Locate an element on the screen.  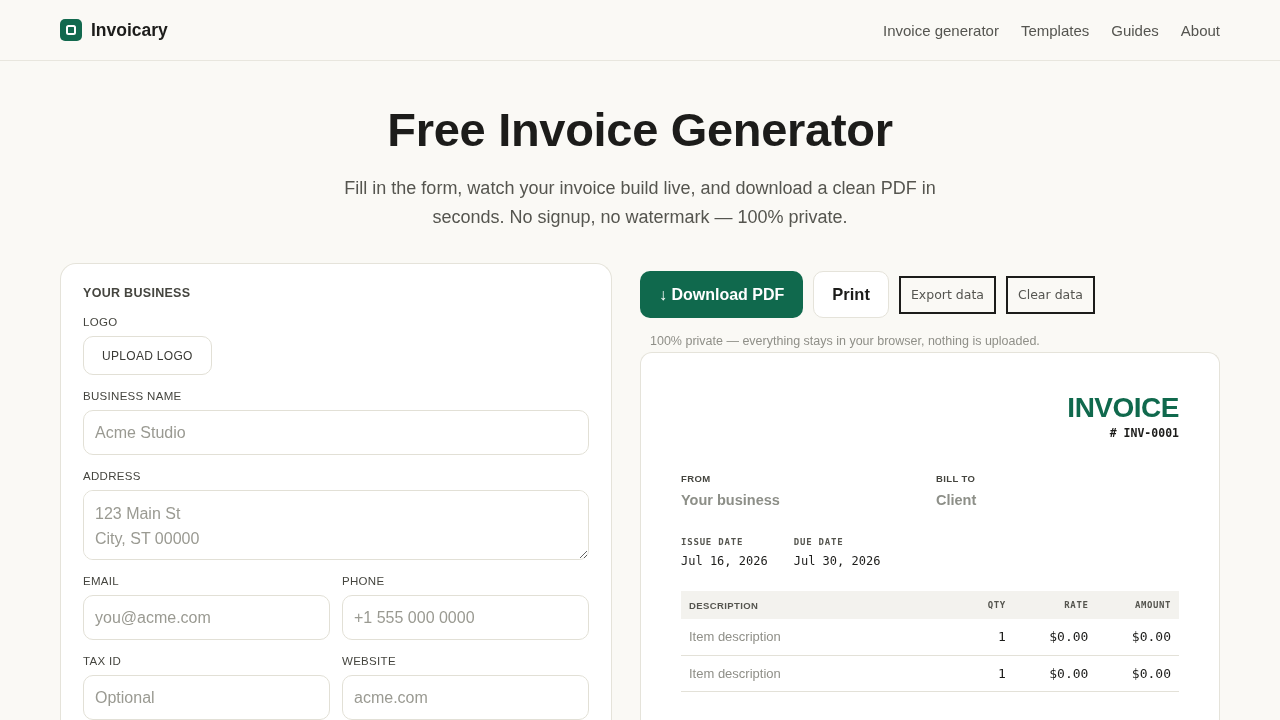
party-name: Client is located at coordinates (957, 500).